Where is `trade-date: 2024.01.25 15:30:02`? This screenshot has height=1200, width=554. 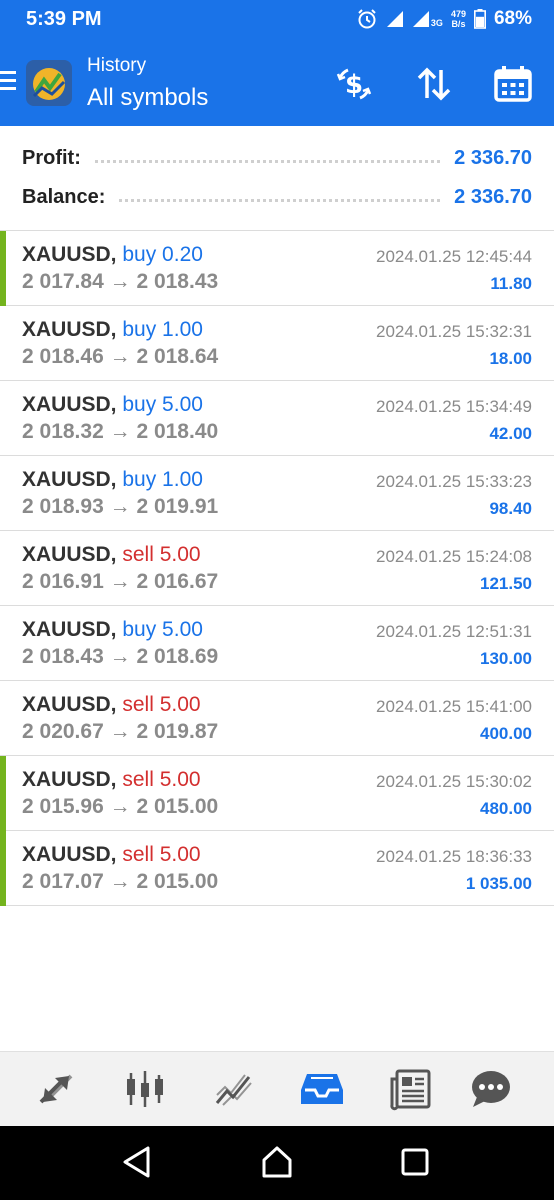
trade-date: 2024.01.25 15:30:02 is located at coordinates (454, 781).